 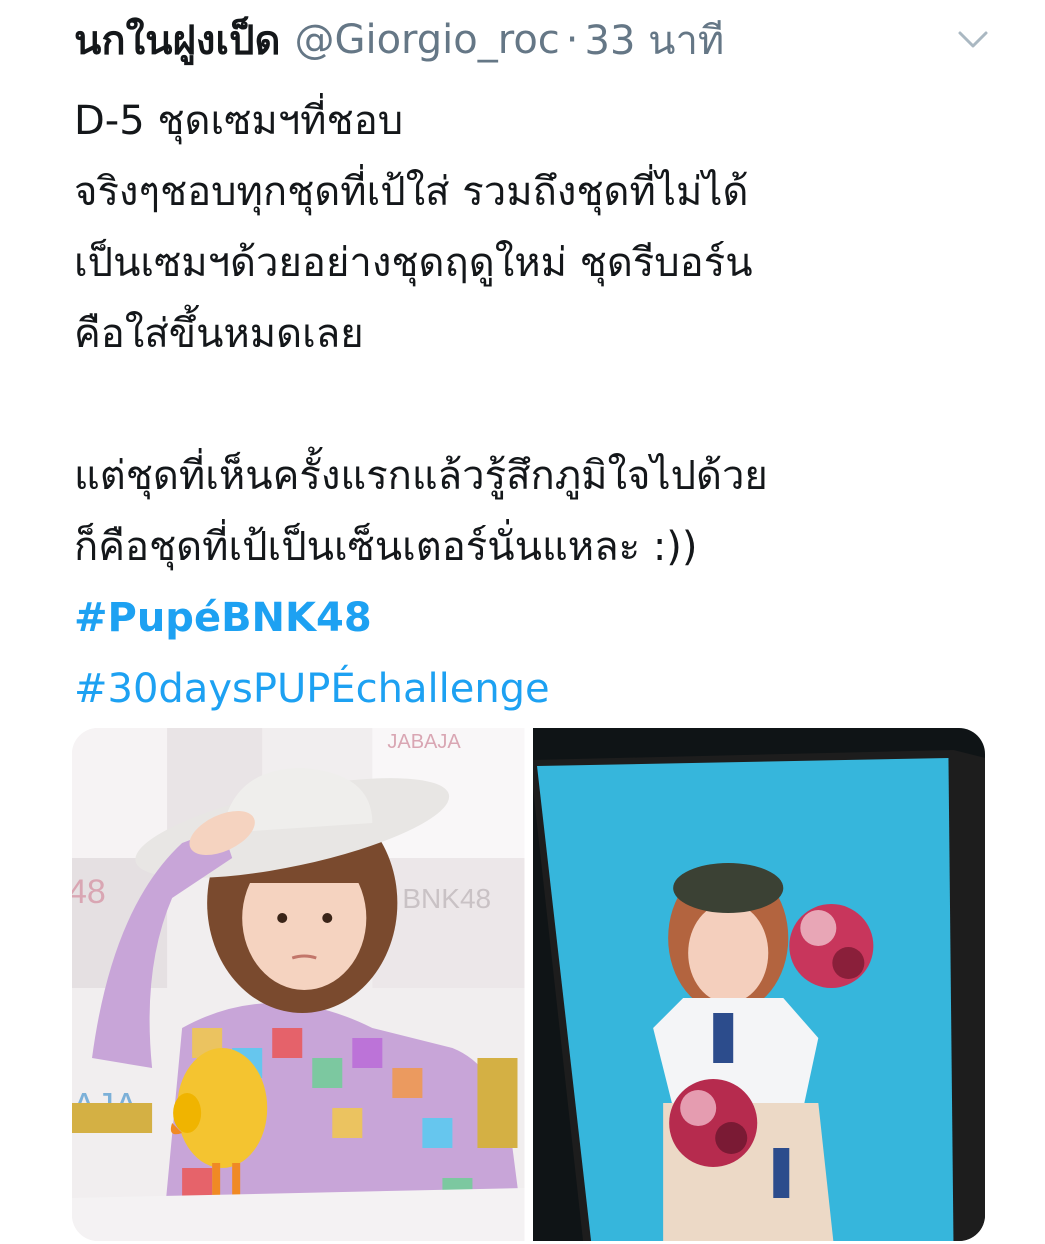 I want to click on text-line: D-5 ชุดเซมฯที่ชอบ, so click(x=239, y=121).